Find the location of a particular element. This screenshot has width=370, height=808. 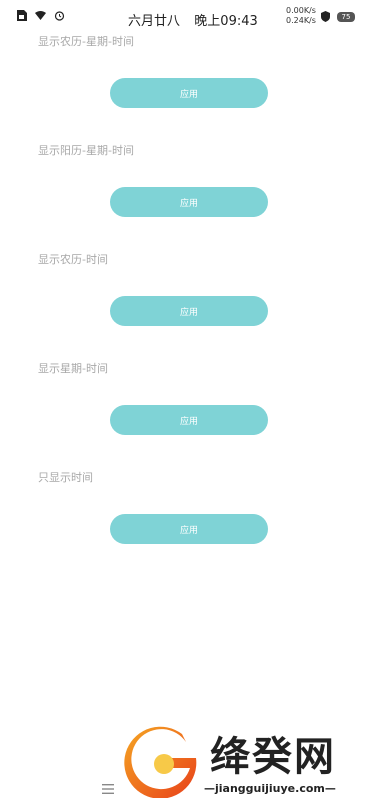

watermark-url: —jiangguijiuye.com— is located at coordinates (270, 788).